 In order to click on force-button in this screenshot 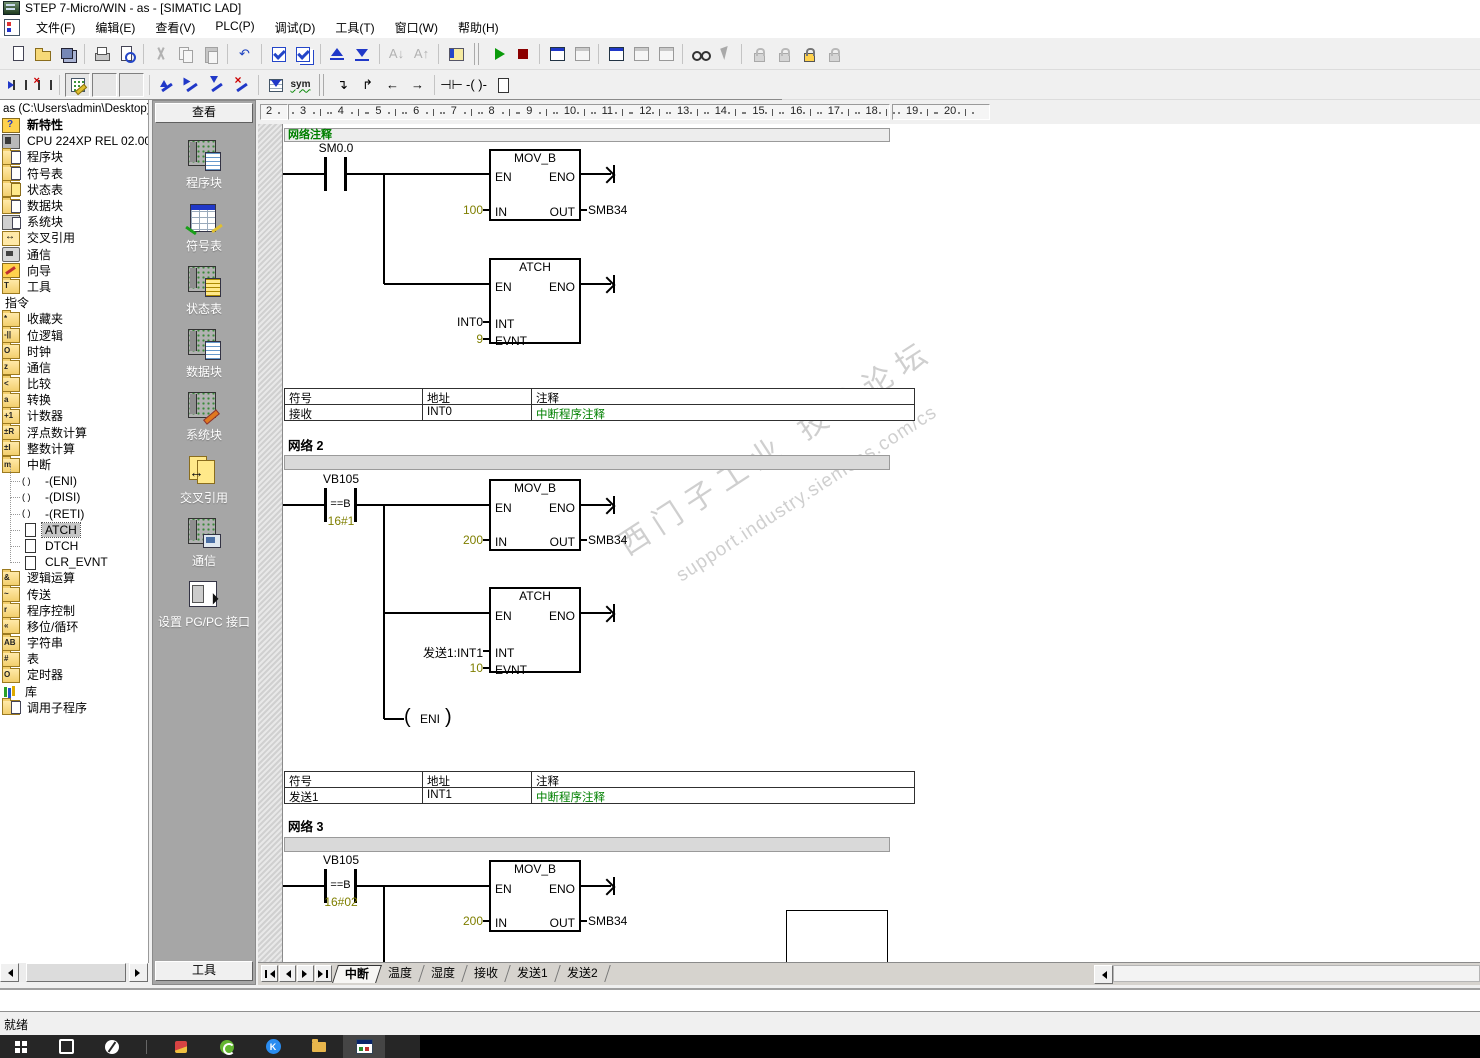, I will do `click(808, 54)`.